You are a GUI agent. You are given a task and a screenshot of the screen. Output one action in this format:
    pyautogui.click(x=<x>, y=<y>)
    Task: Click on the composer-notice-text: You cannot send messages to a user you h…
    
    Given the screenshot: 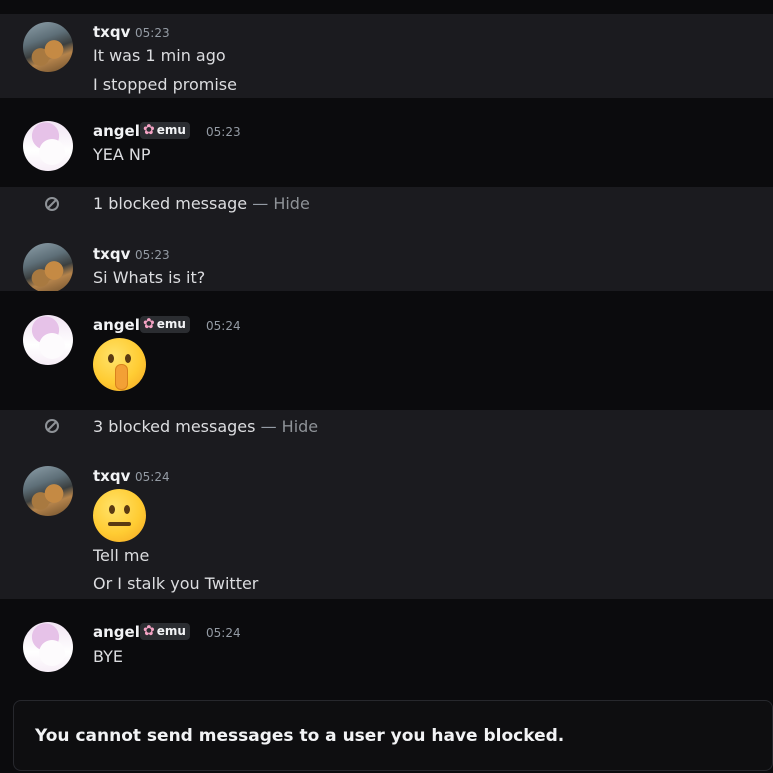 What is the action you would take?
    pyautogui.click(x=300, y=736)
    